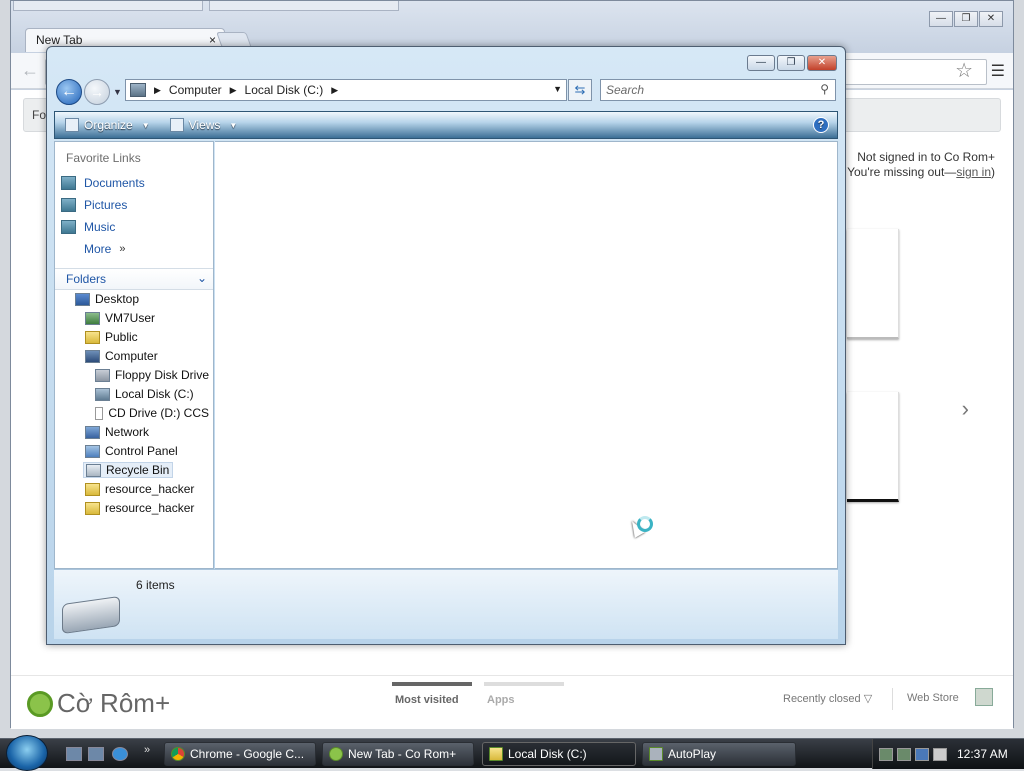 The height and width of the screenshot is (771, 1024). I want to click on address-dropdown-icon: ▼, so click(557, 89).